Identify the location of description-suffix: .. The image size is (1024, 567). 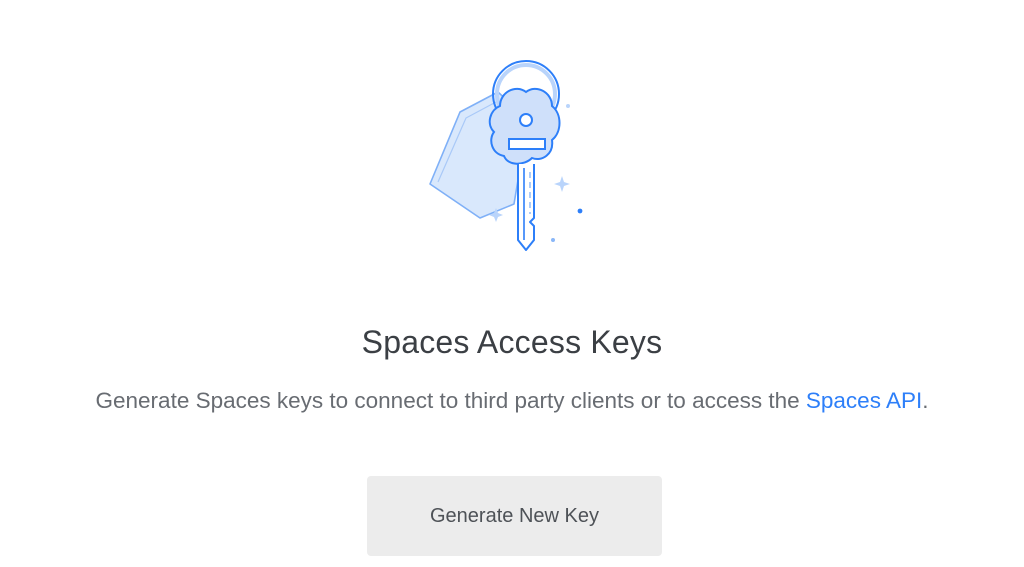
(925, 400).